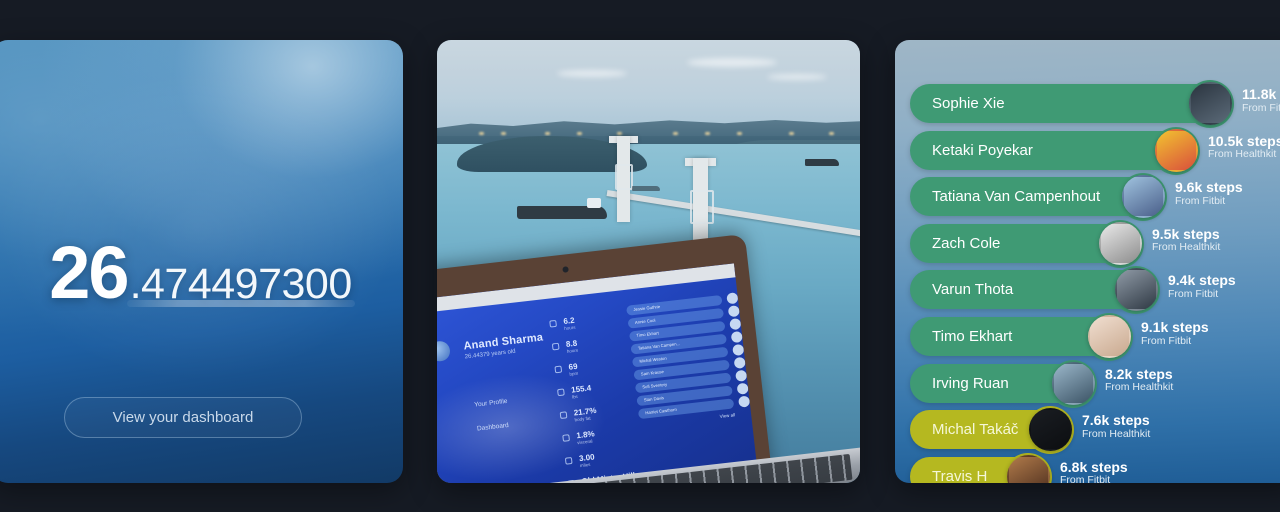 The width and height of the screenshot is (1280, 512). I want to click on age-integer-part: 26, so click(89, 272).